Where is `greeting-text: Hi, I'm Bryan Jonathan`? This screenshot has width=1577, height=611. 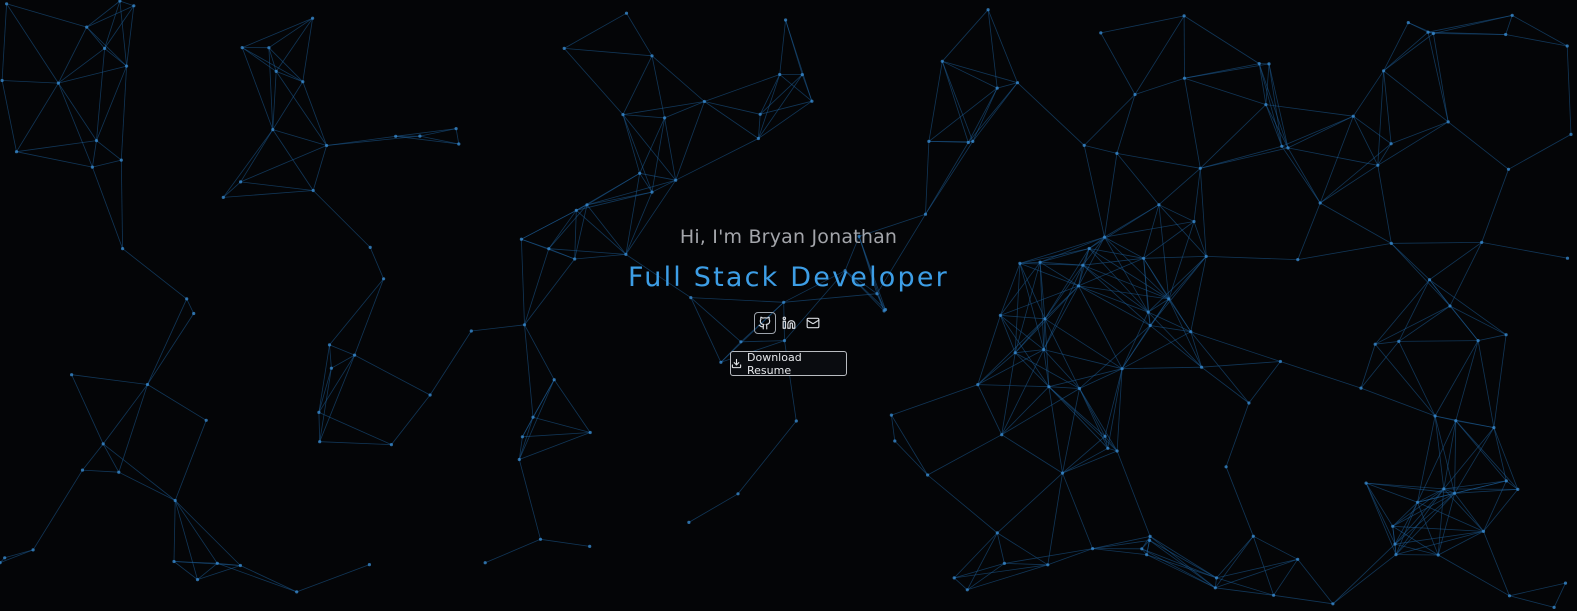 greeting-text: Hi, I'm Bryan Jonathan is located at coordinates (788, 237).